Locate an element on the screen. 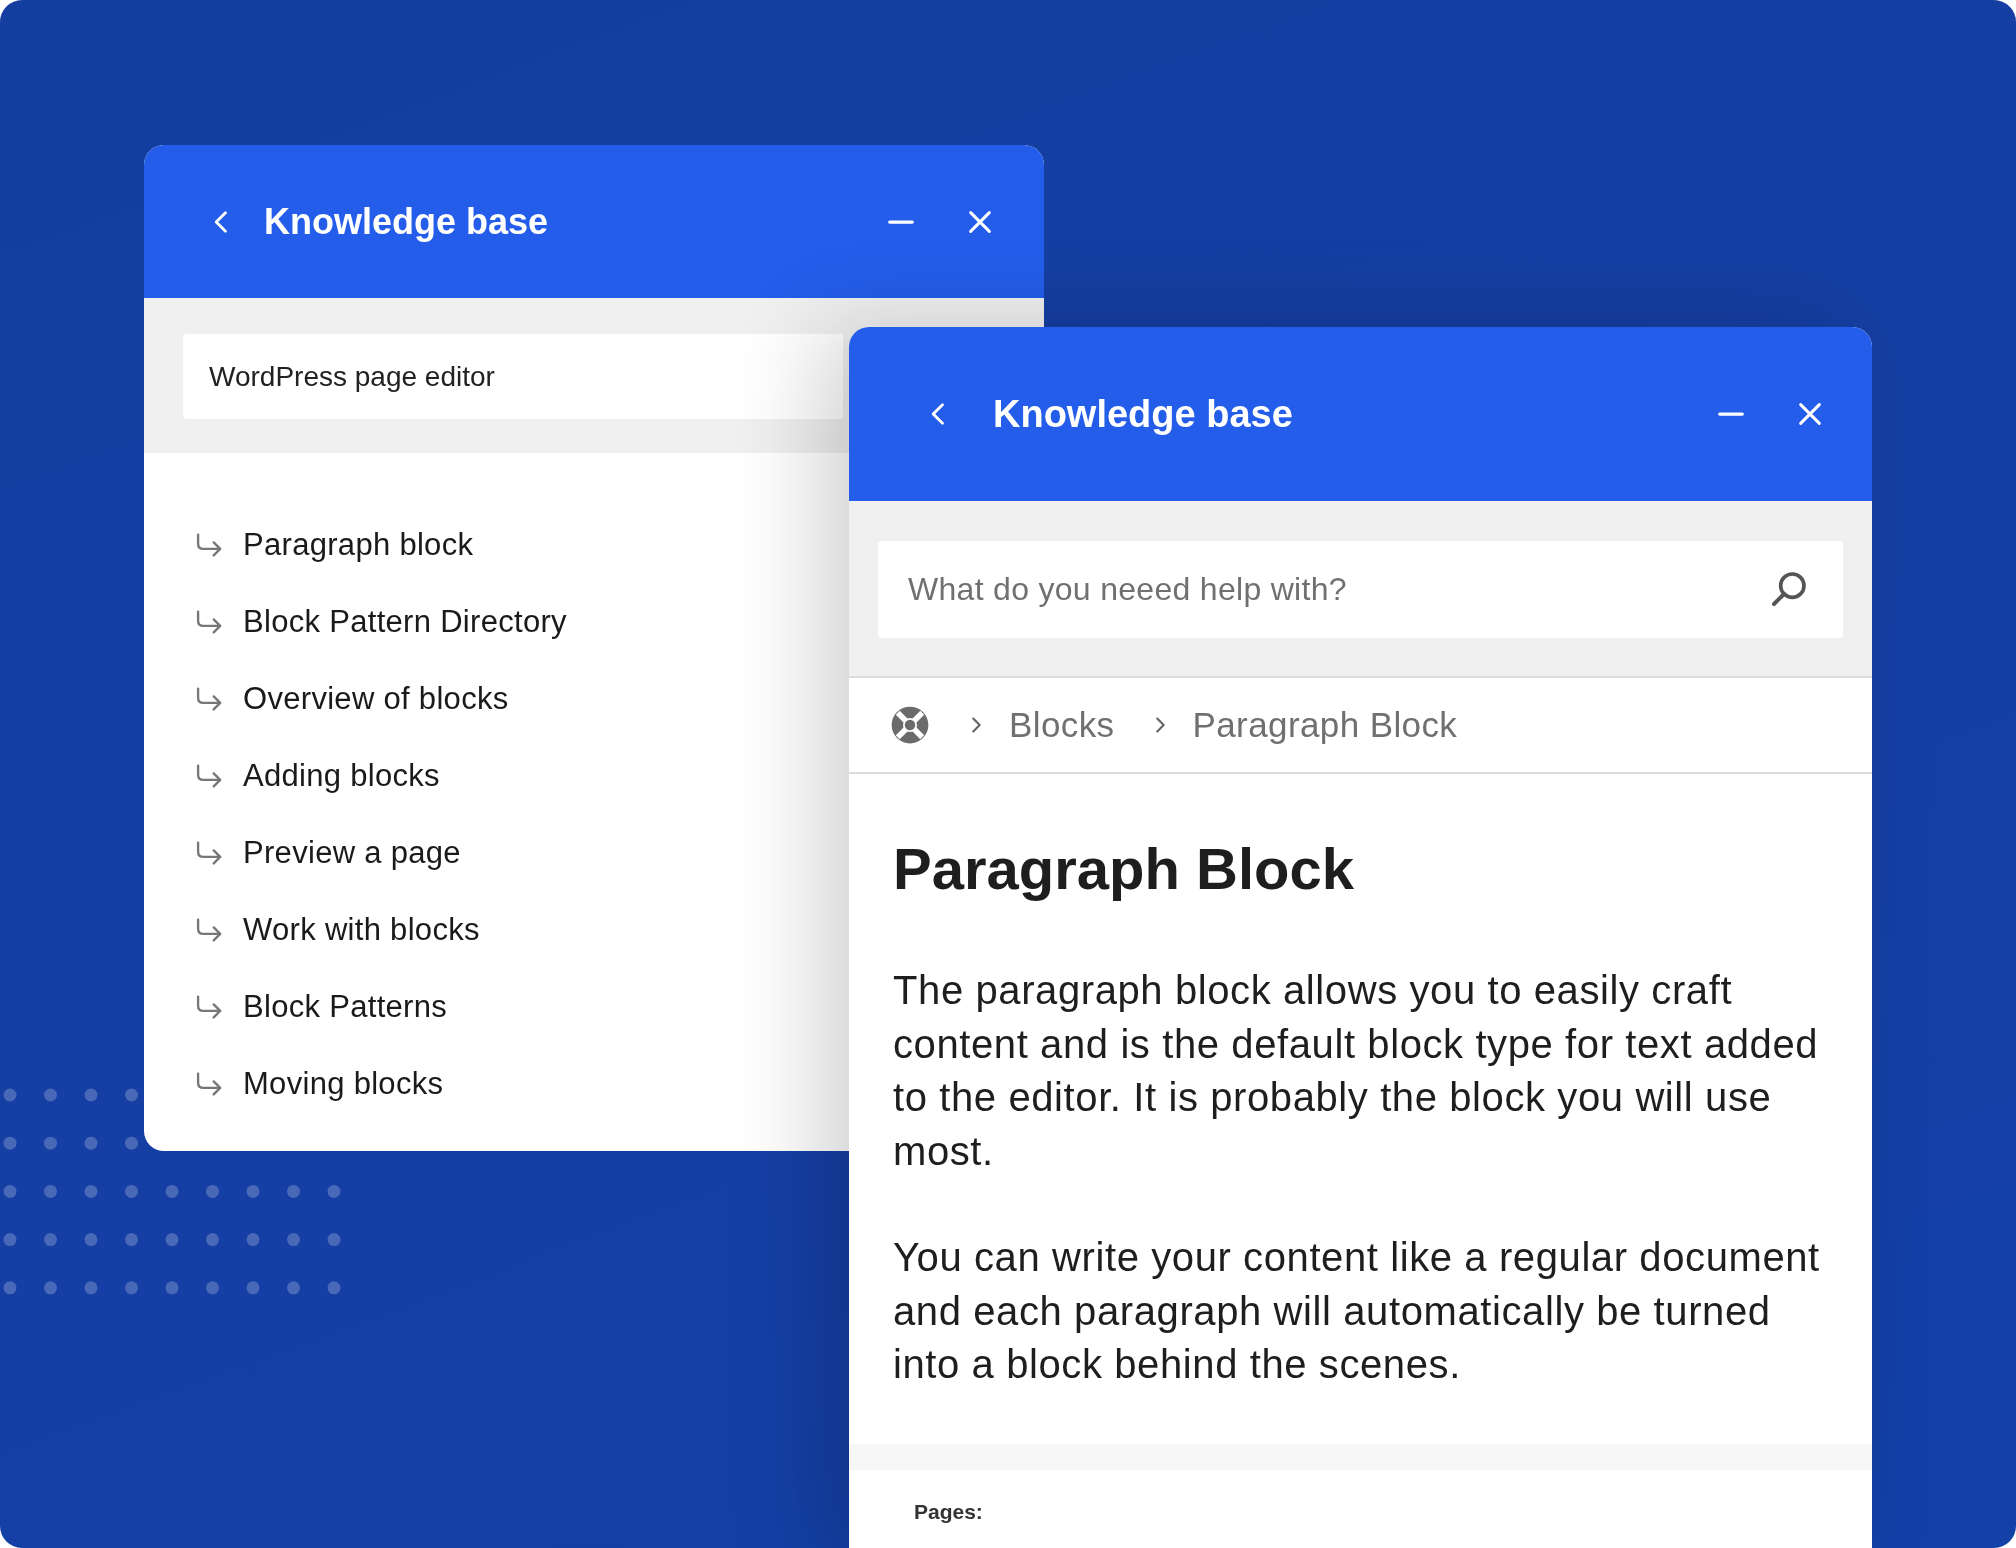  breadcrumb-current: Paragraph Block is located at coordinates (1325, 725).